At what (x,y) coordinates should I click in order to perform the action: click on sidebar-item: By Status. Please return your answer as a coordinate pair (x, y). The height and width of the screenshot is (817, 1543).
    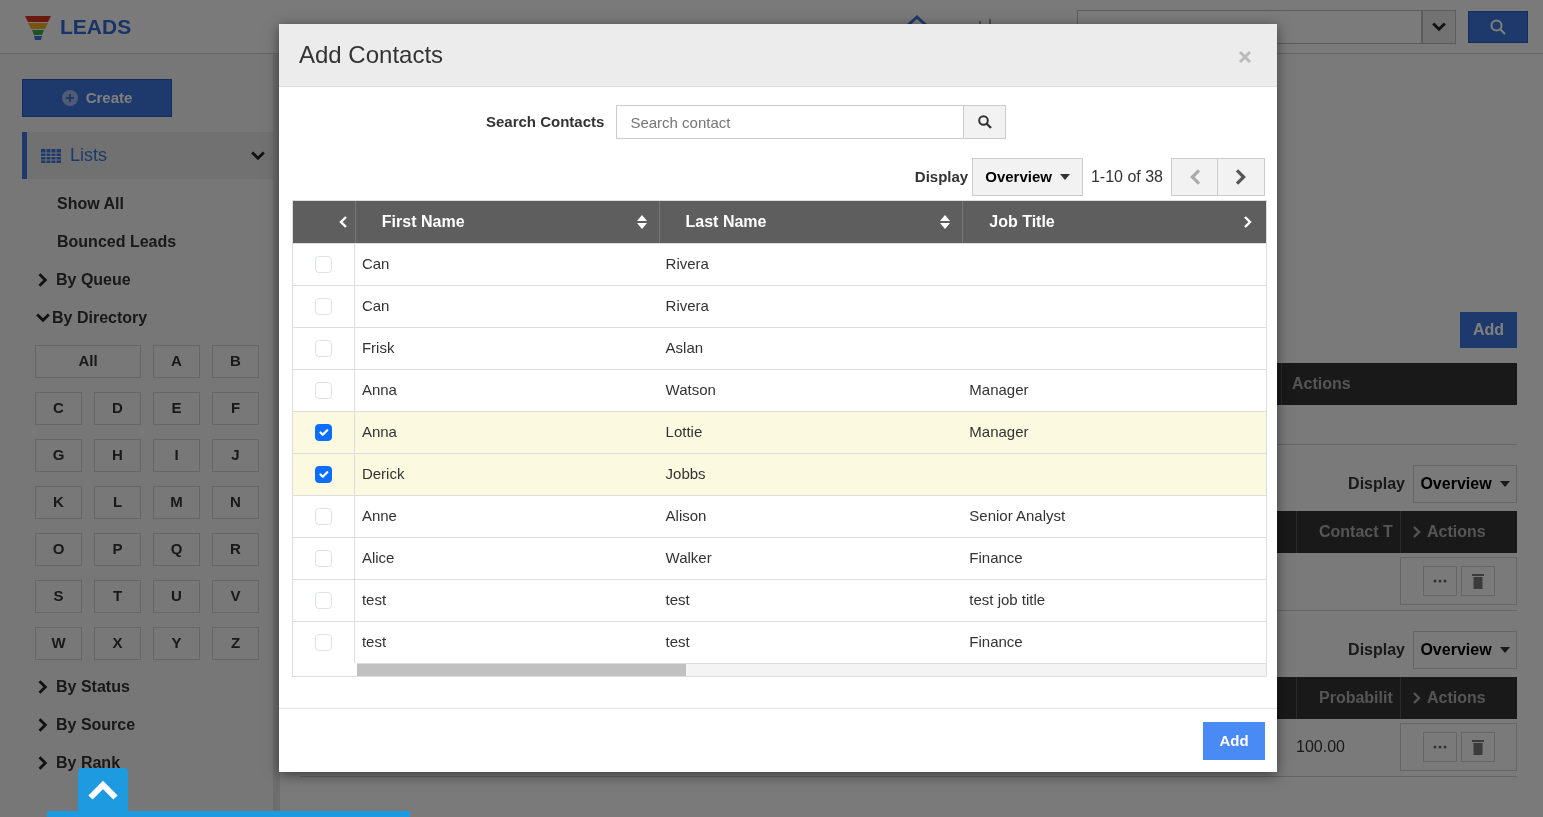
    Looking at the image, I should click on (147, 687).